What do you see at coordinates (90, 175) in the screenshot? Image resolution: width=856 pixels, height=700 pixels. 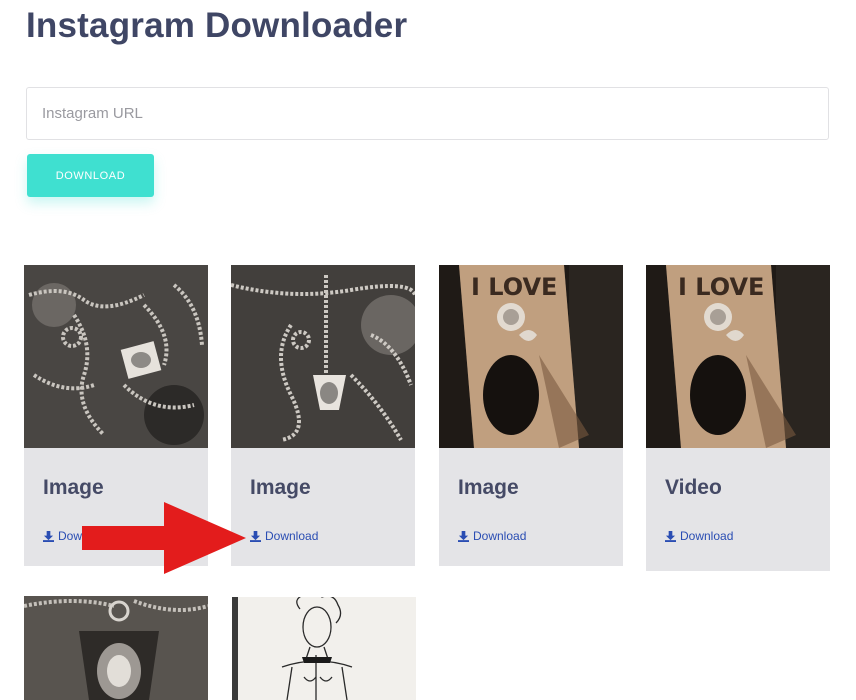 I see `download-button: DOWNLOAD` at bounding box center [90, 175].